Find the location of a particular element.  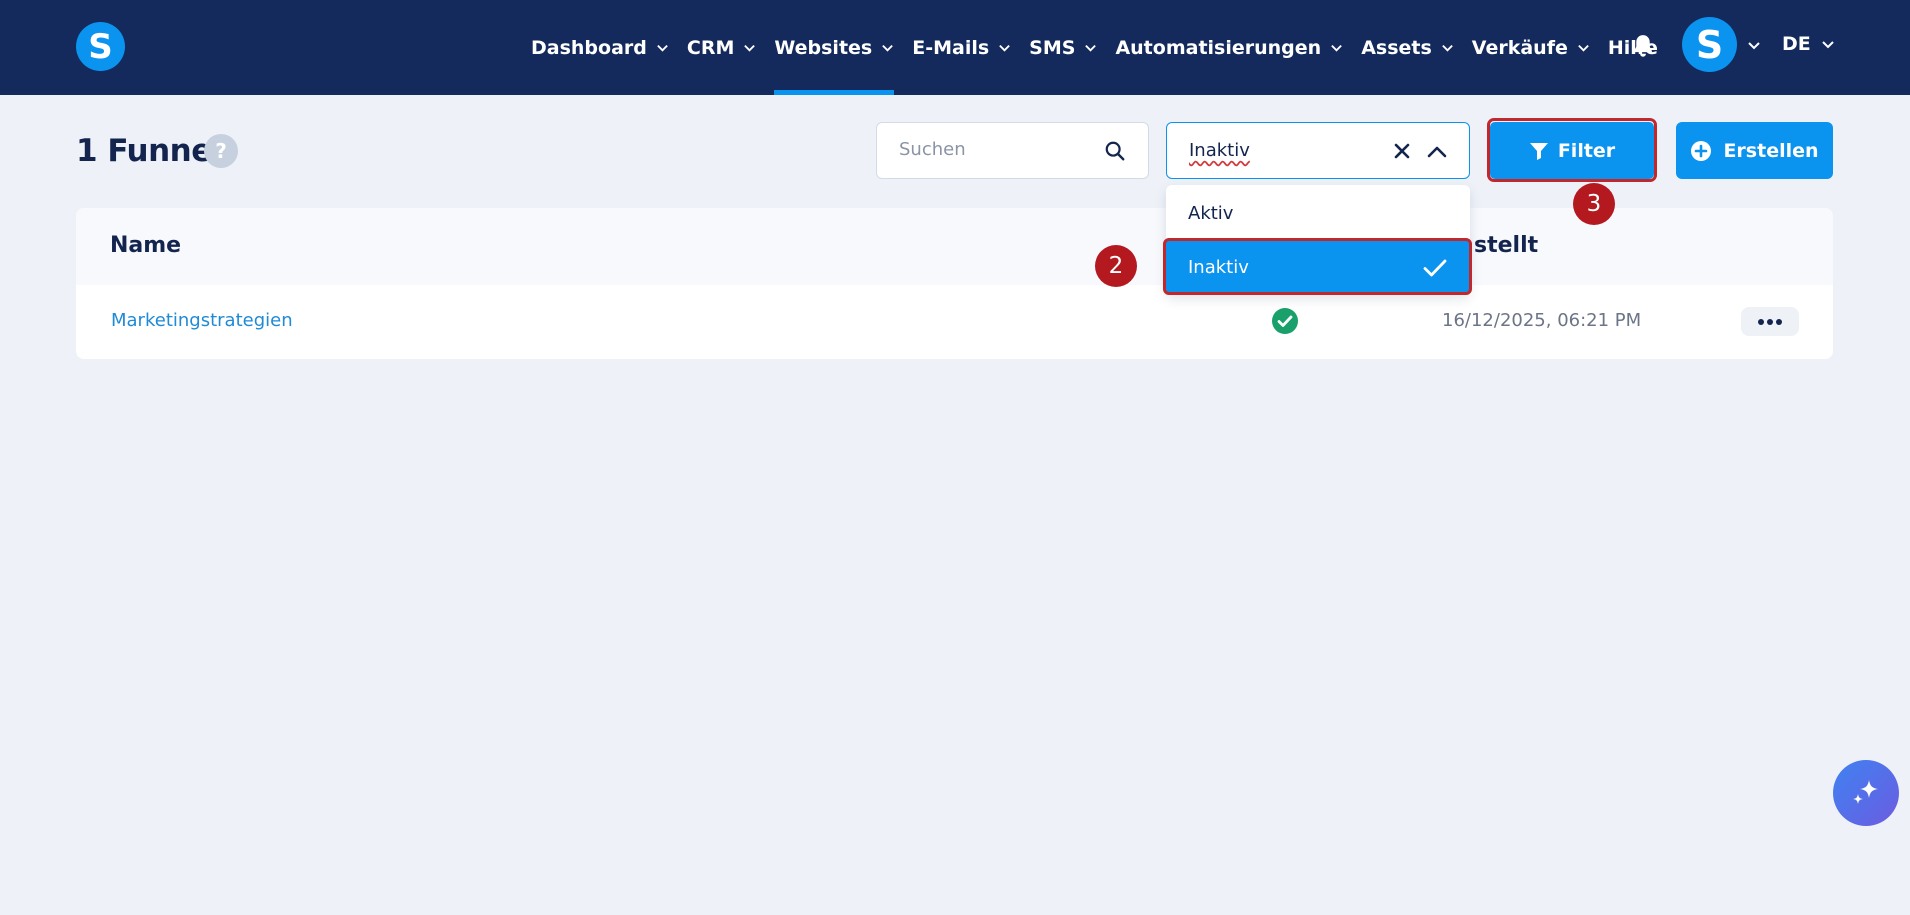

filter-button: Filter is located at coordinates (1572, 150).